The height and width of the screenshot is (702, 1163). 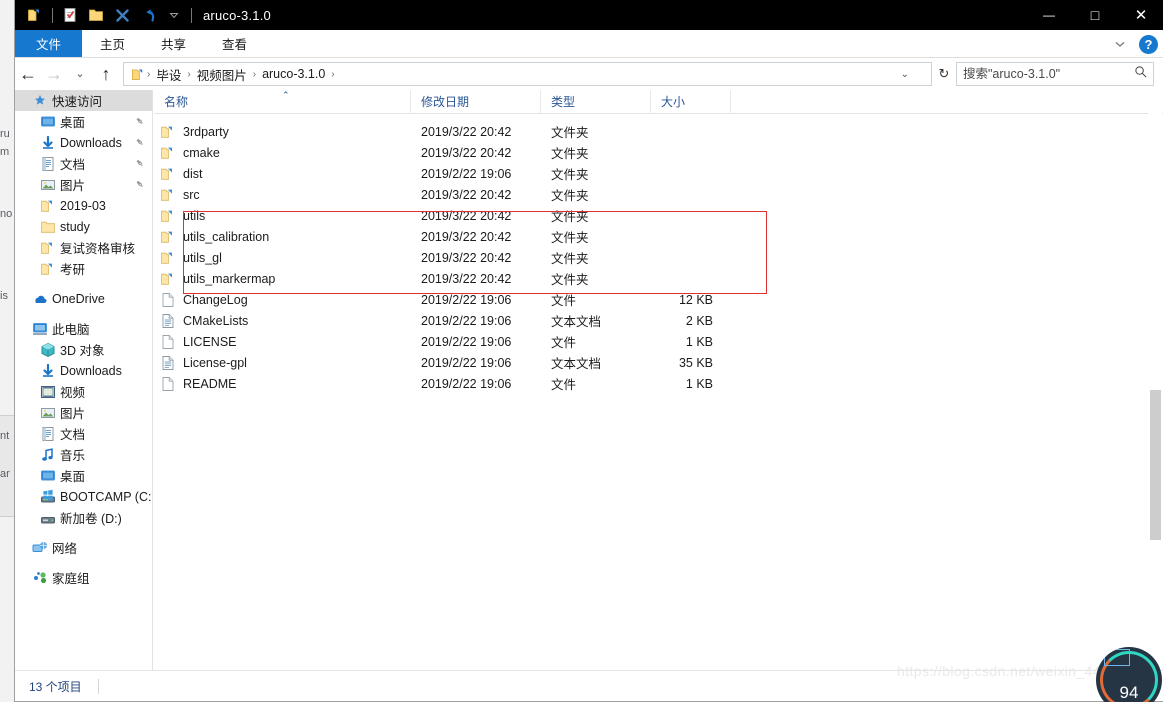 What do you see at coordinates (1049, 15) in the screenshot?
I see `minimize-button: —` at bounding box center [1049, 15].